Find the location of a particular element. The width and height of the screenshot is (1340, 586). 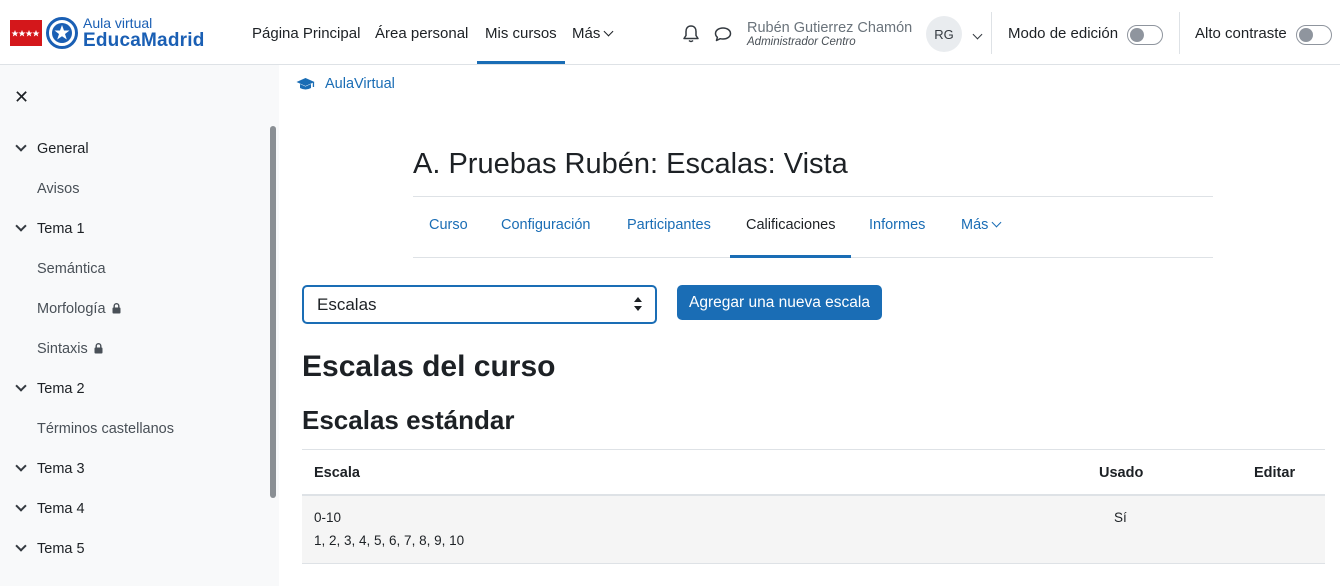

edit-mode-toggle is located at coordinates (1145, 35).